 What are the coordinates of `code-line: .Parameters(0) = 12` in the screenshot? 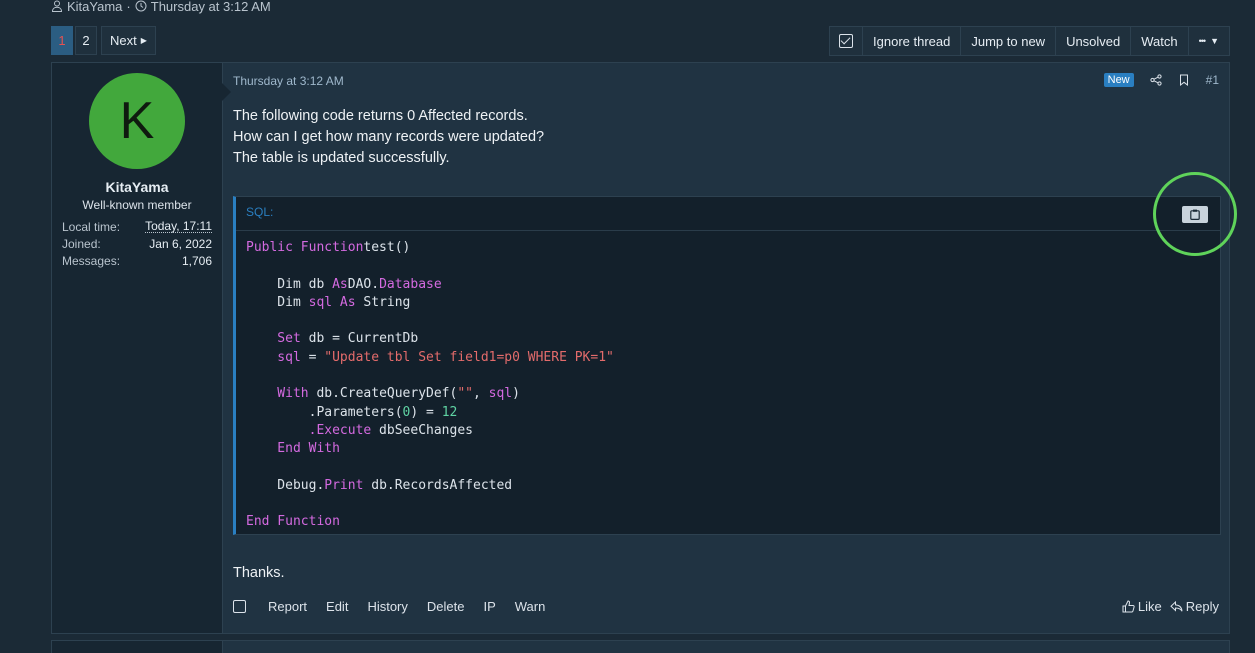 It's located at (352, 412).